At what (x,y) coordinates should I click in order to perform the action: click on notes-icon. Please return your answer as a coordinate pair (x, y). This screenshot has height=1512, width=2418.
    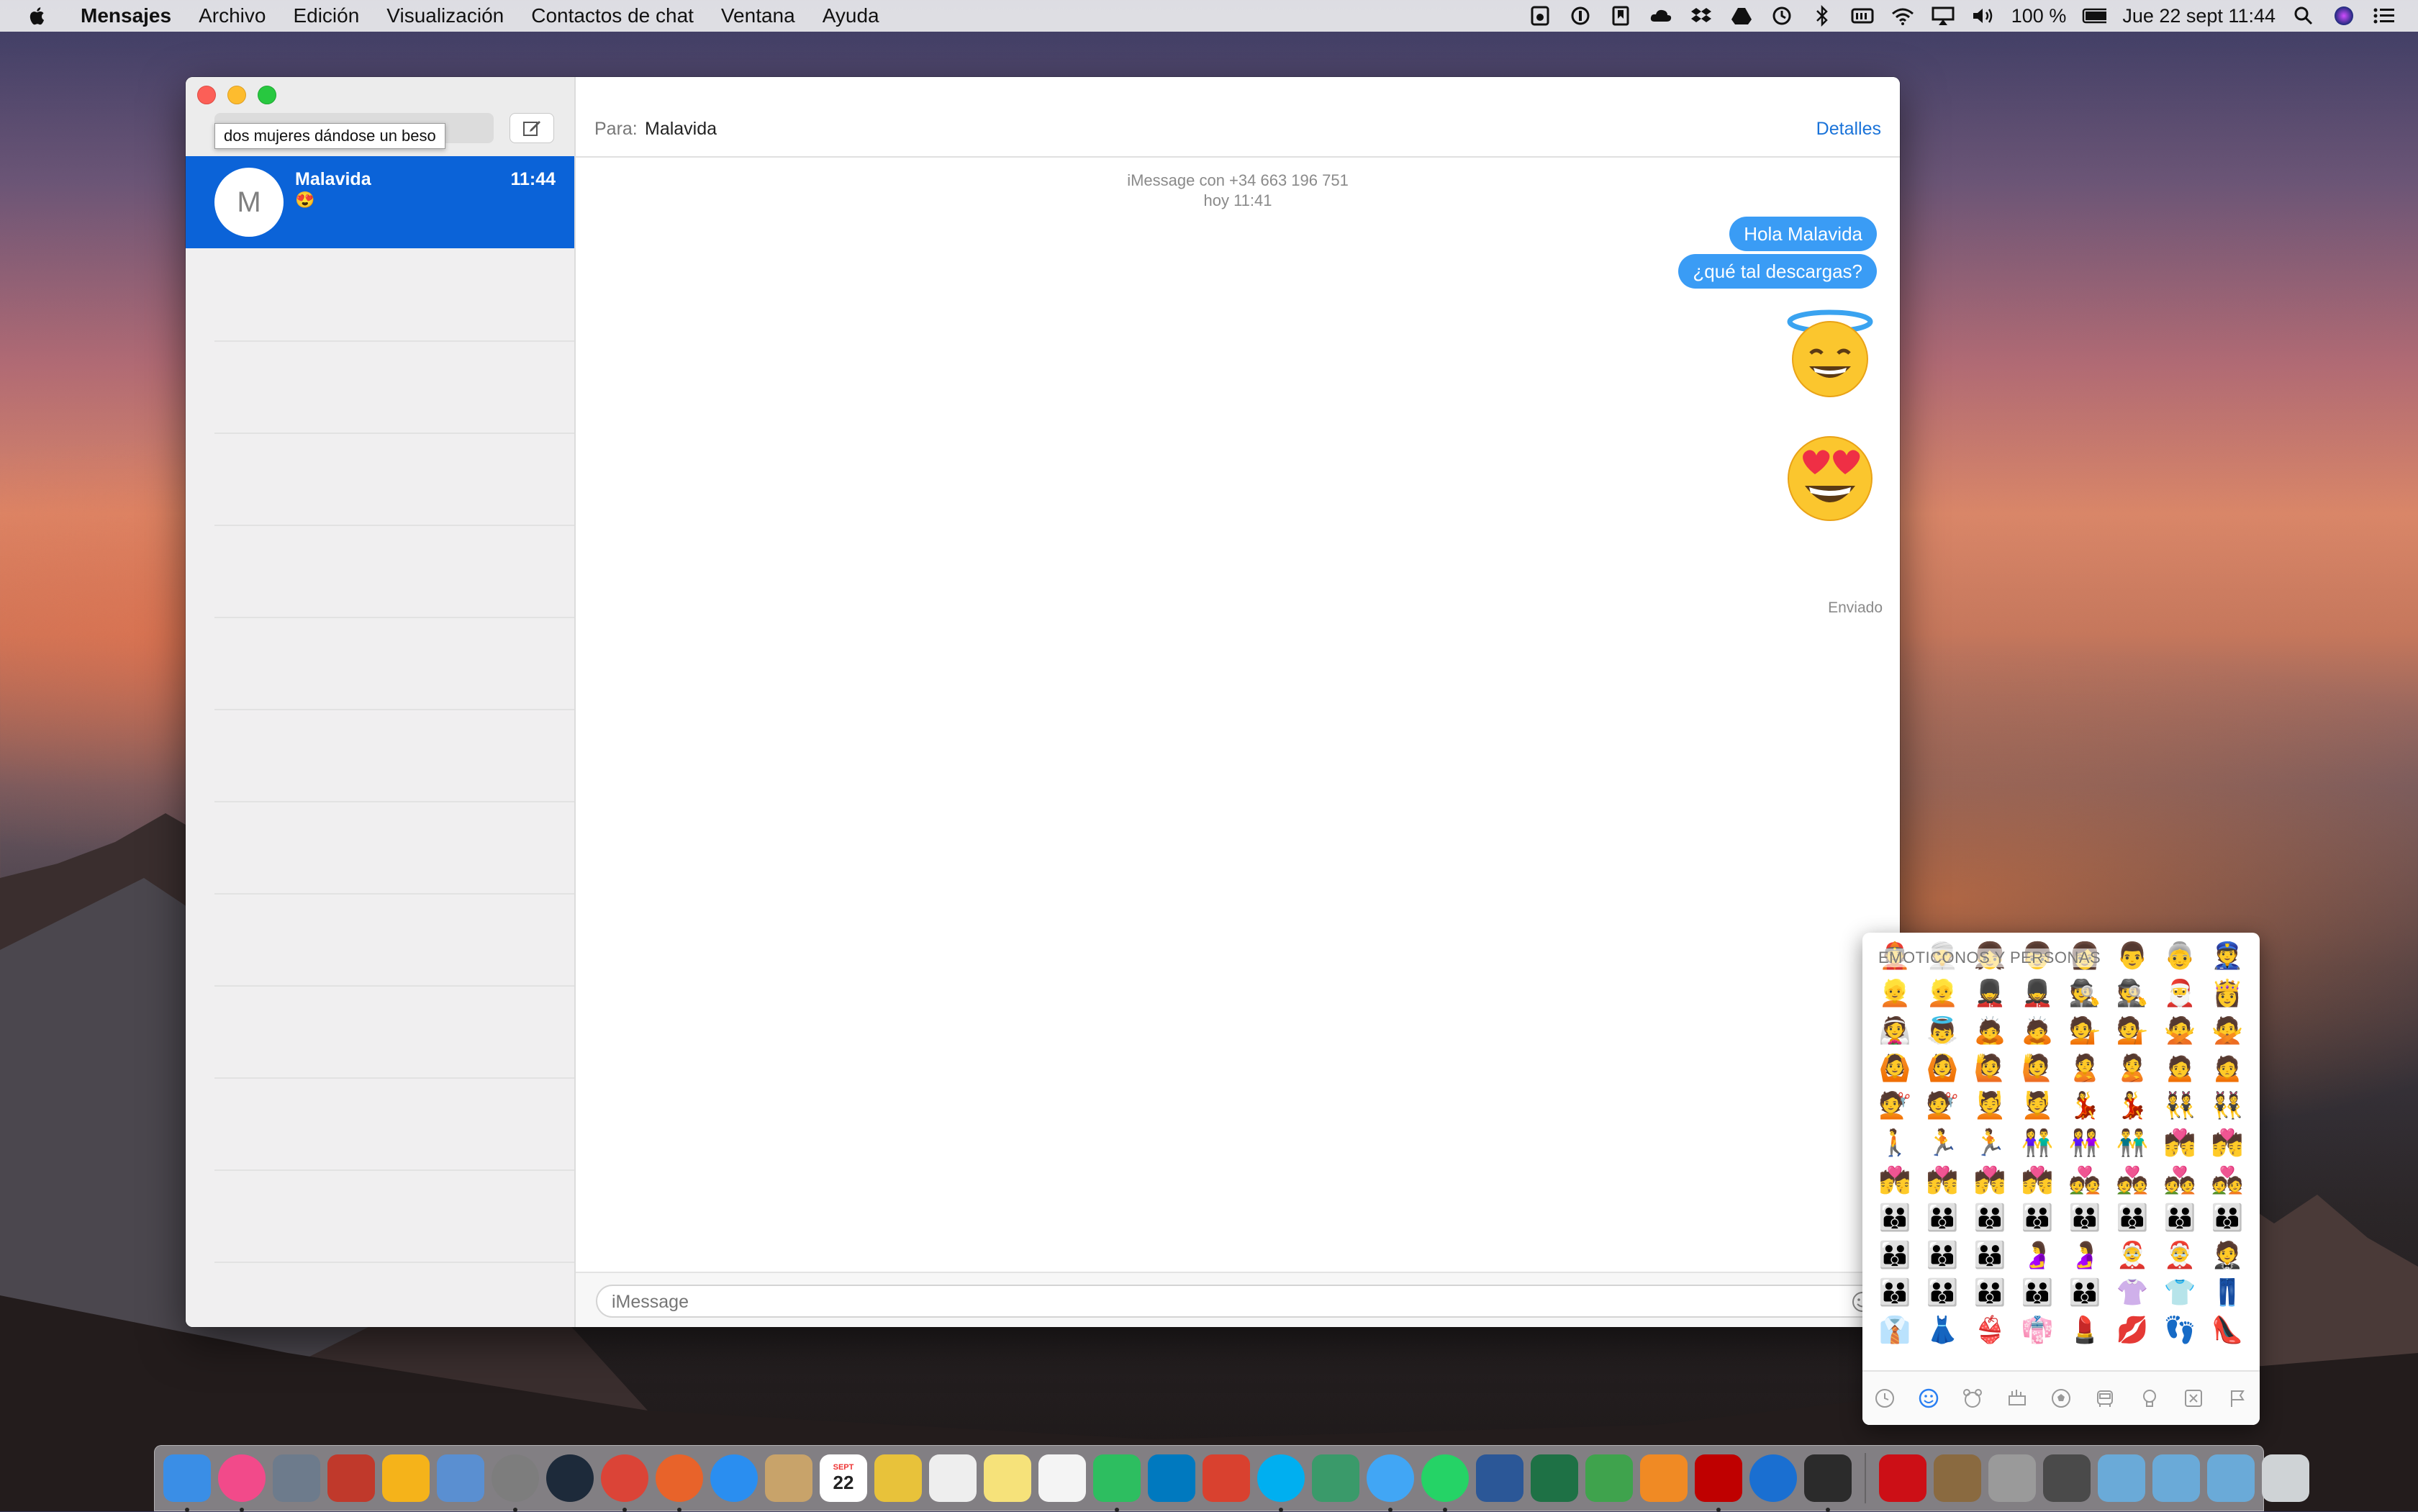
    Looking at the image, I should click on (1007, 1478).